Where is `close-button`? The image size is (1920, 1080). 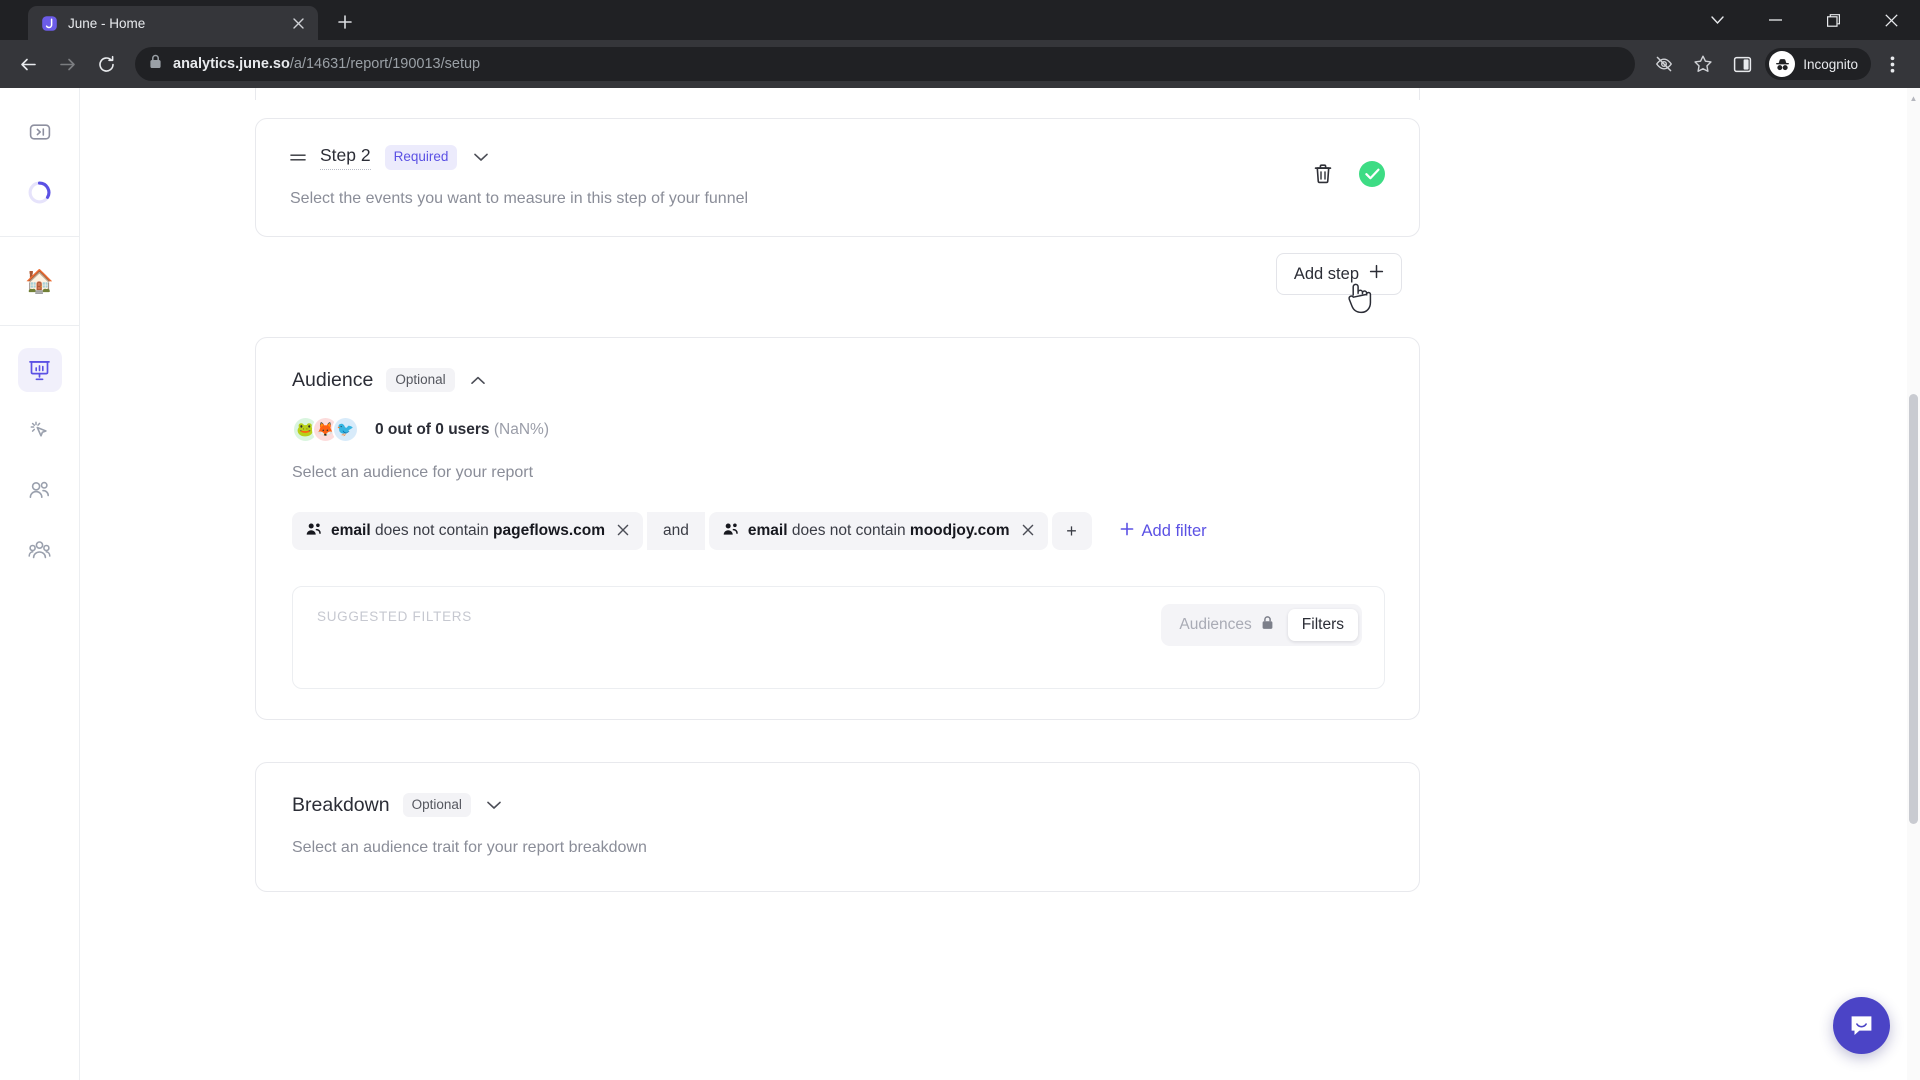 close-button is located at coordinates (1891, 20).